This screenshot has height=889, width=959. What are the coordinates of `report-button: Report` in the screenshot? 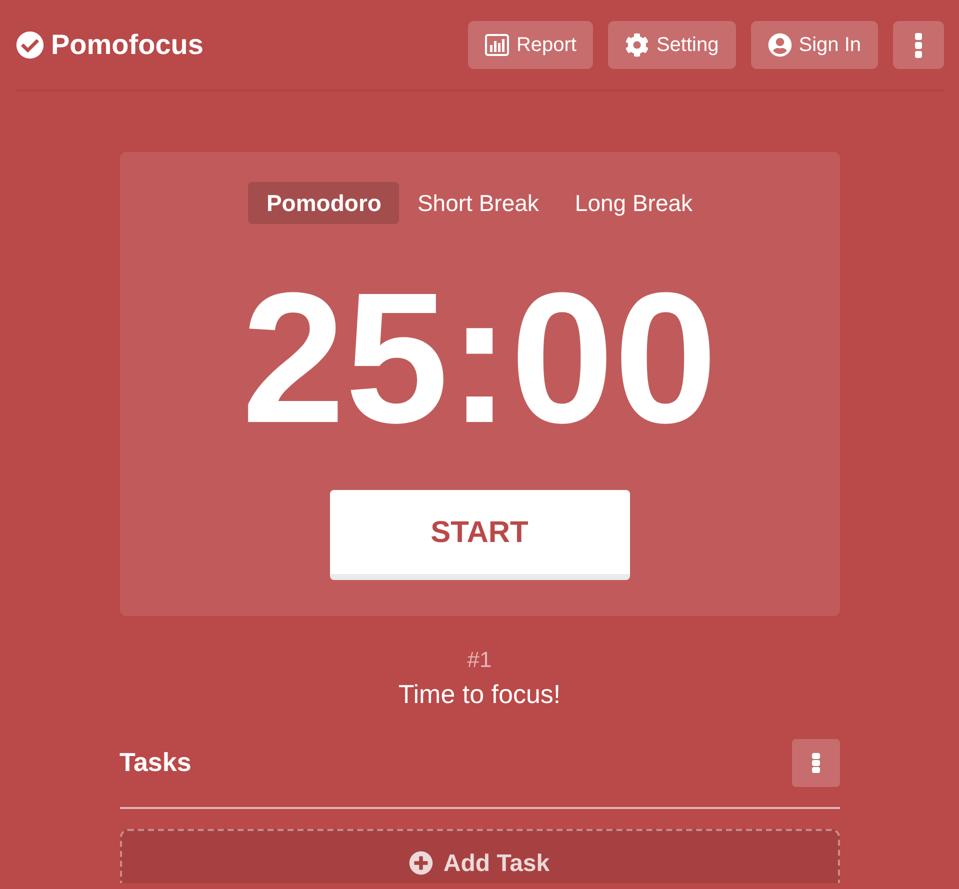 It's located at (531, 45).